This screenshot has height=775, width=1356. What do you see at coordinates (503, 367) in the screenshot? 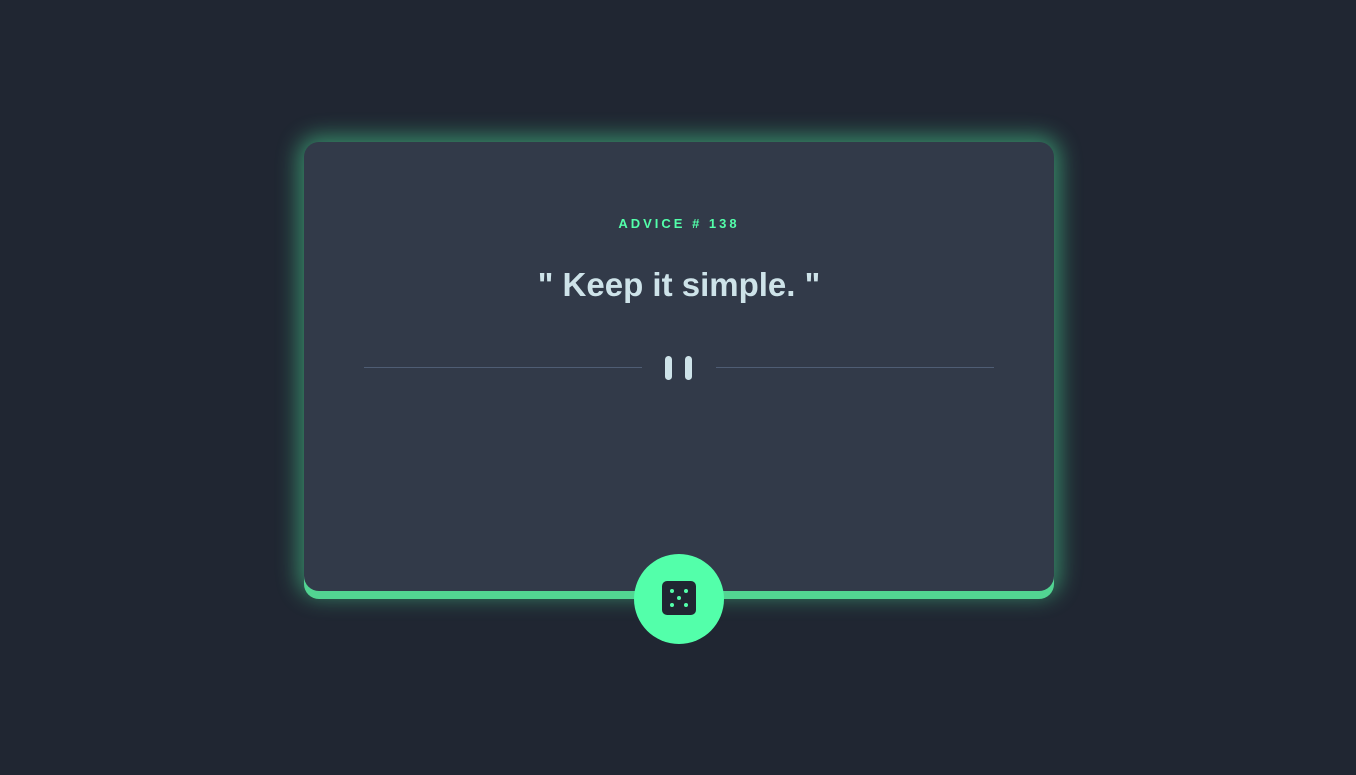
I see `divider-line-left` at bounding box center [503, 367].